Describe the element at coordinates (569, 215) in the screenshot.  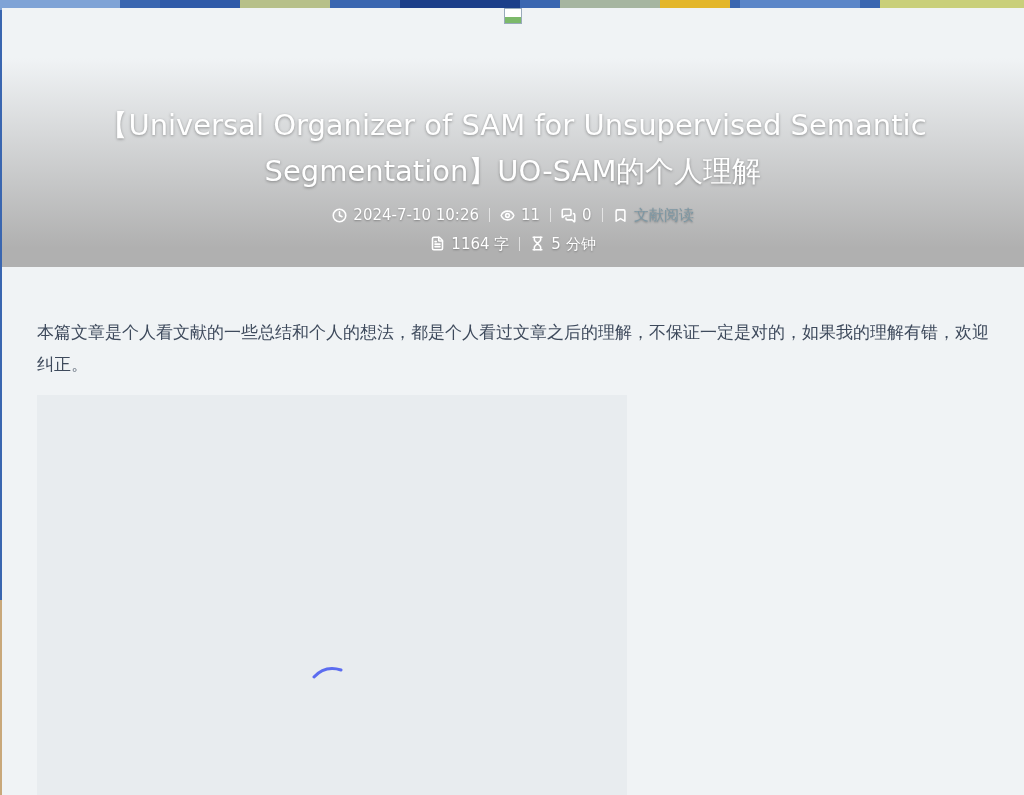
I see `chat-bubbles-icon` at that location.